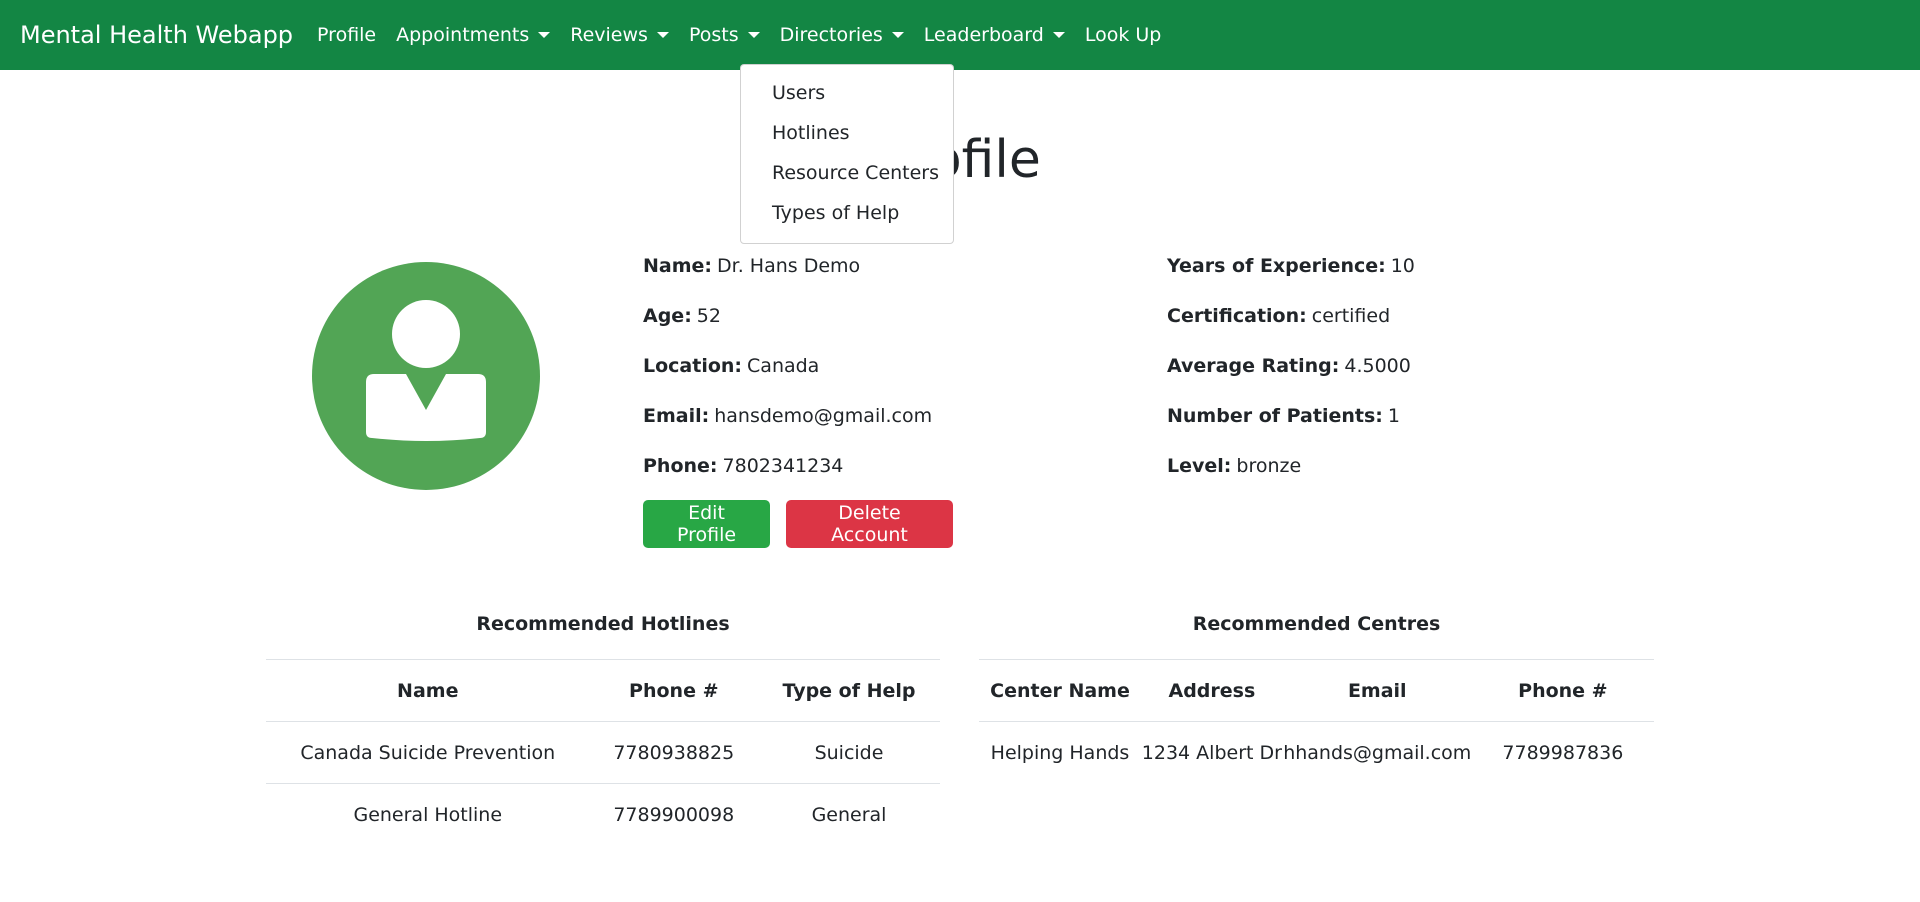 Image resolution: width=1920 pixels, height=902 pixels. What do you see at coordinates (1377, 752) in the screenshot?
I see `table-cell: hhands@gmail.com` at bounding box center [1377, 752].